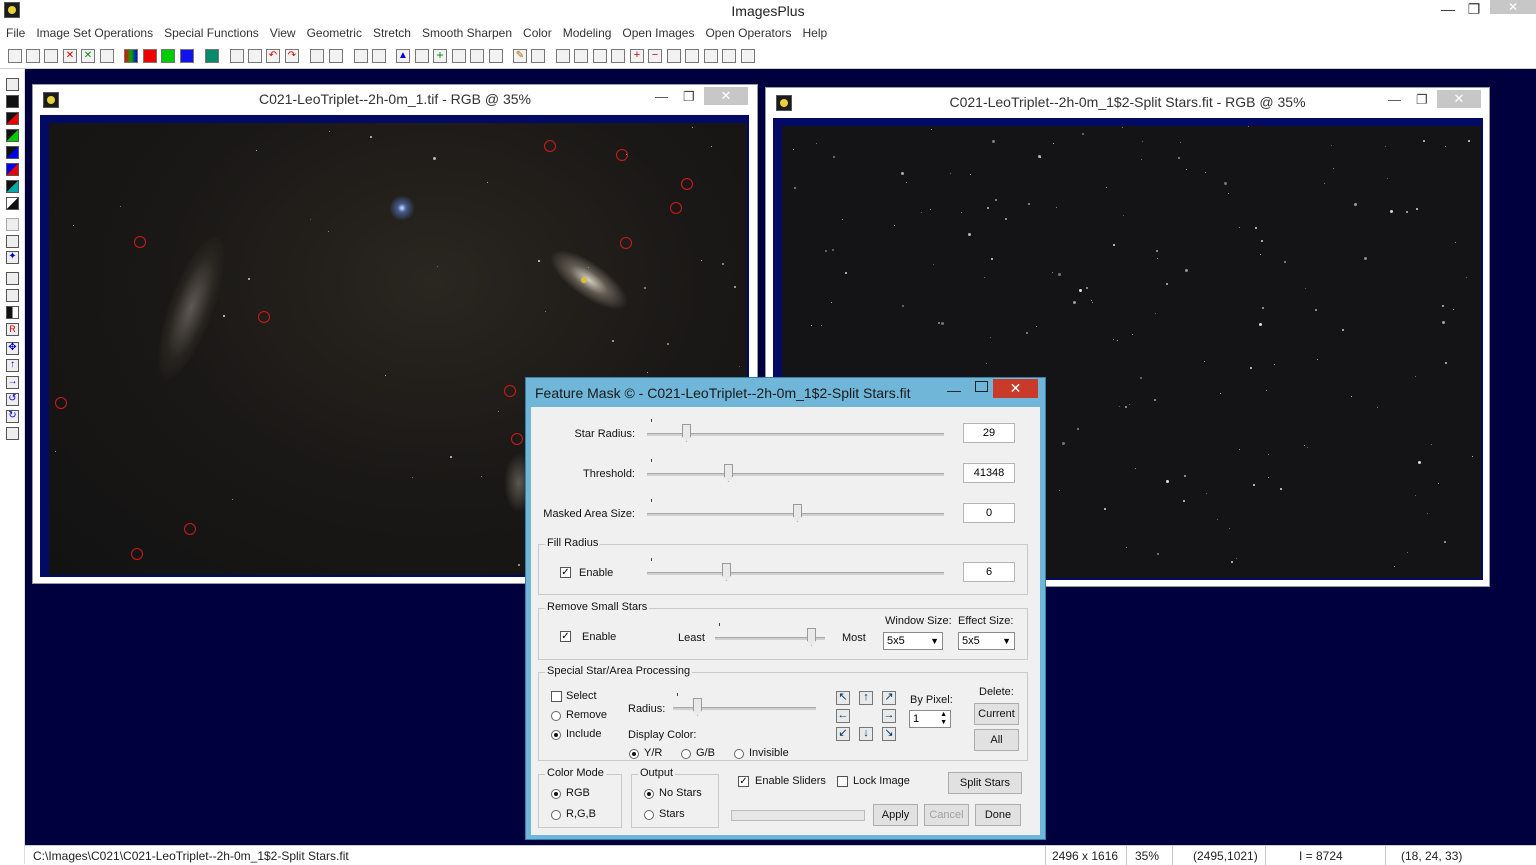  Describe the element at coordinates (255, 56) in the screenshot. I see `redo-gray-icon` at that location.